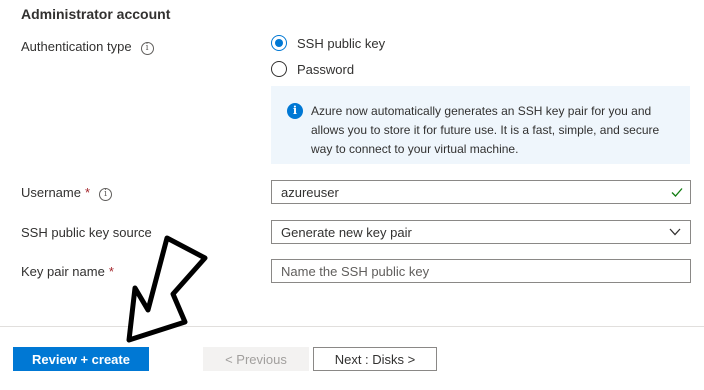  What do you see at coordinates (81, 359) in the screenshot?
I see `review-create-button: Review + create` at bounding box center [81, 359].